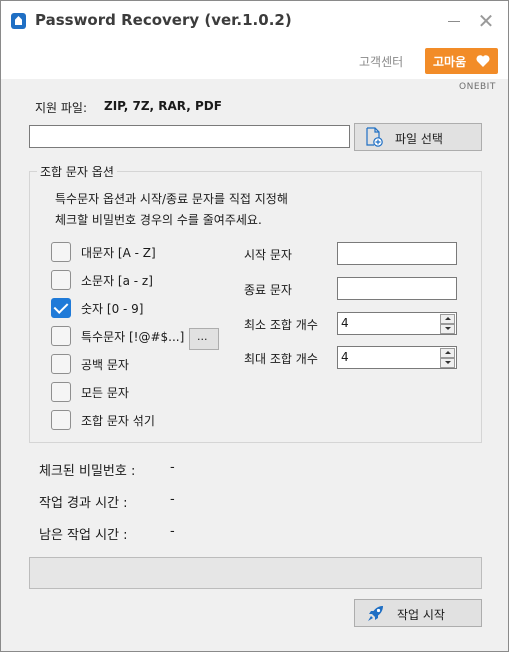  I want to click on start-char-label: 시작 문자, so click(268, 255).